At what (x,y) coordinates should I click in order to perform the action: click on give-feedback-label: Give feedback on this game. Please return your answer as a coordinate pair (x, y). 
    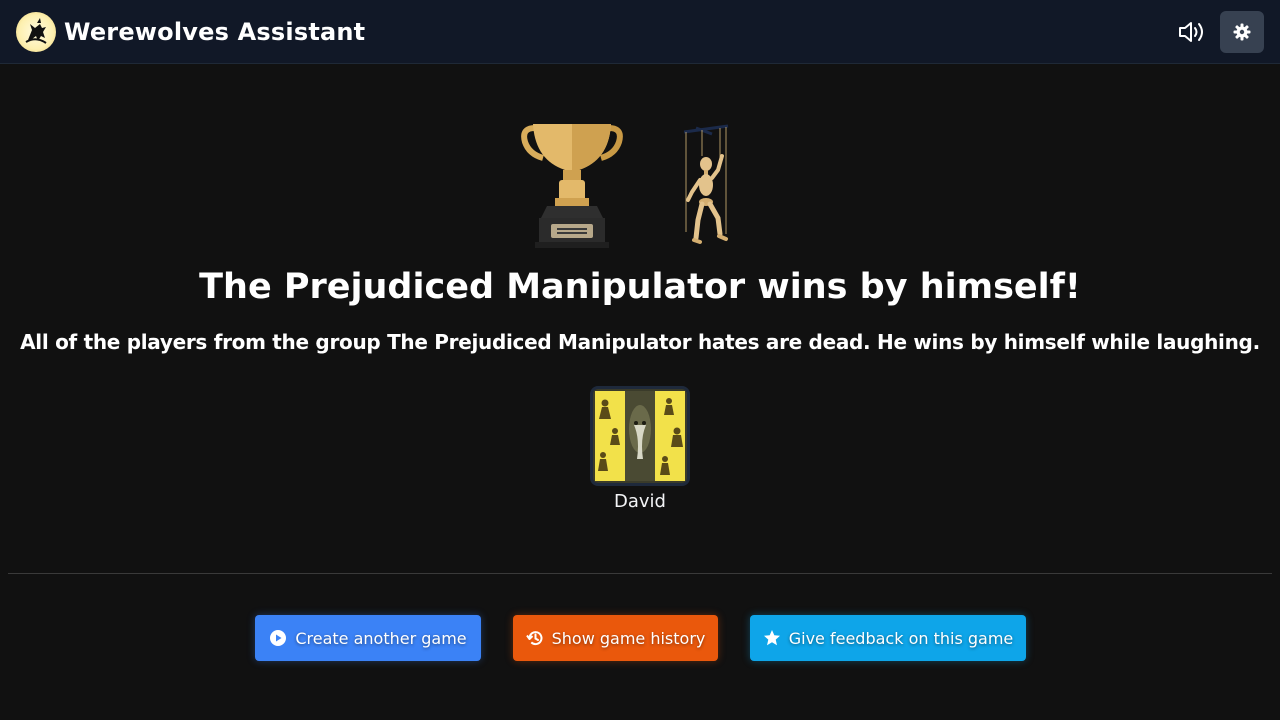
    Looking at the image, I should click on (901, 638).